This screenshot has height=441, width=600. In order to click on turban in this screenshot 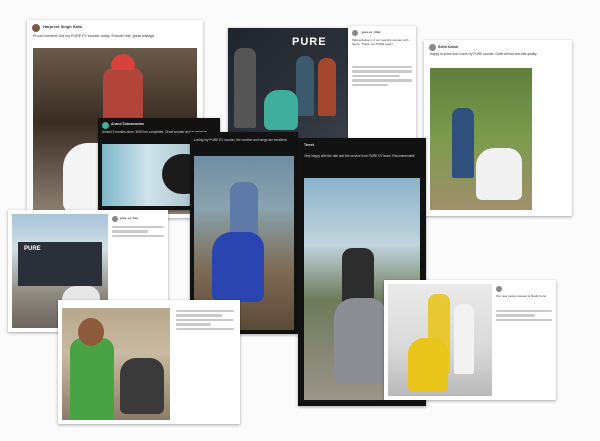, I will do `click(123, 62)`.